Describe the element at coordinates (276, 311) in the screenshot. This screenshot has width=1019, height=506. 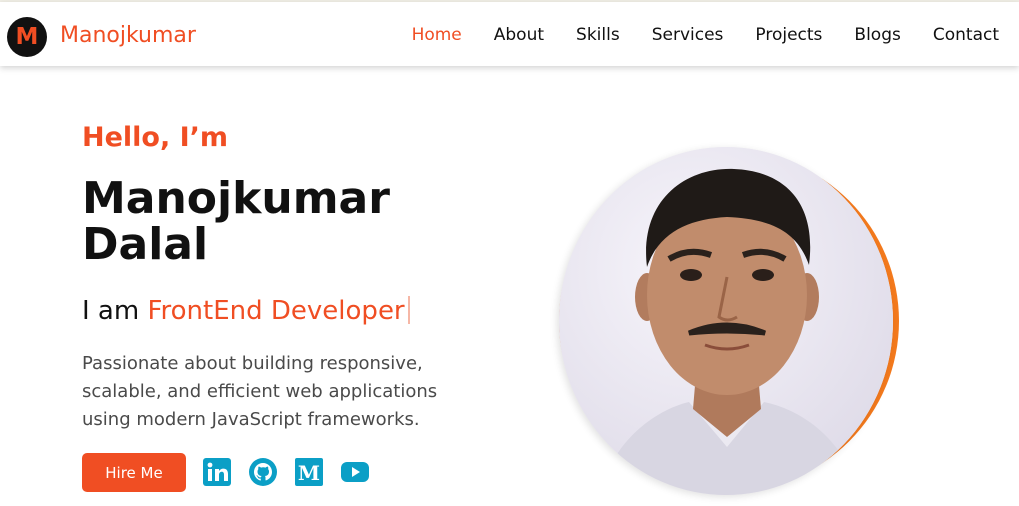
I see `role-highlight: FrontEnd Developer` at that location.